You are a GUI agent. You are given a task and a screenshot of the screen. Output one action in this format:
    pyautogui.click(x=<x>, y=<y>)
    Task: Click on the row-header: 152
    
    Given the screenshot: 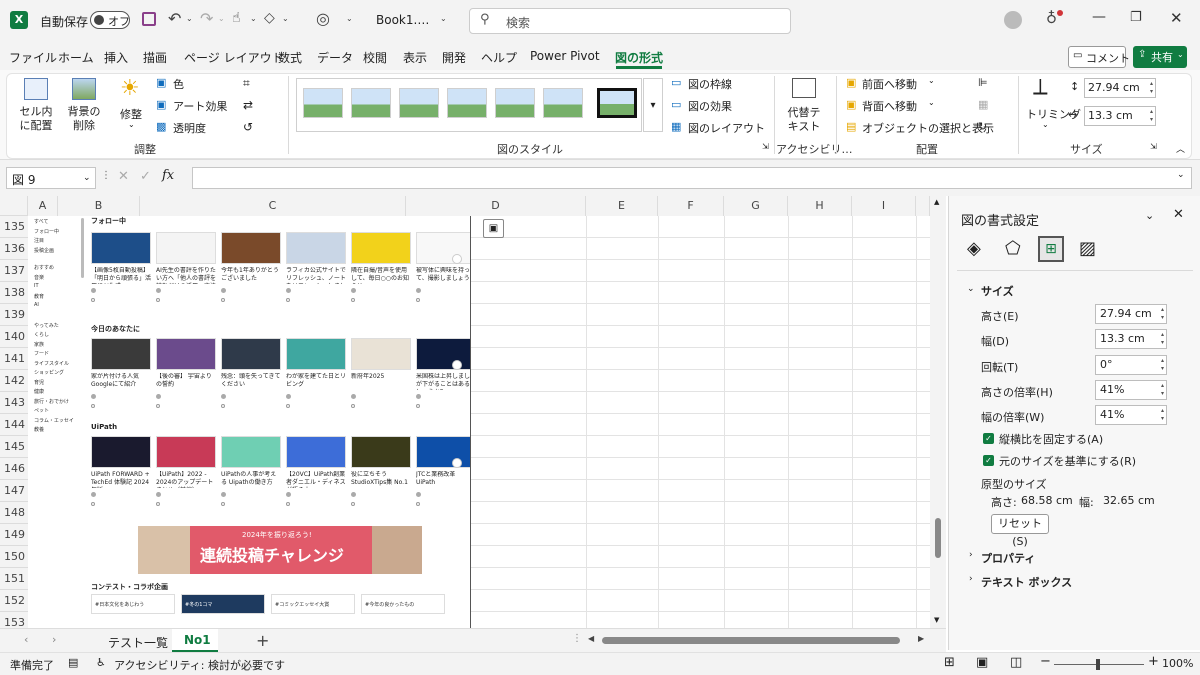 What is the action you would take?
    pyautogui.click(x=14, y=601)
    